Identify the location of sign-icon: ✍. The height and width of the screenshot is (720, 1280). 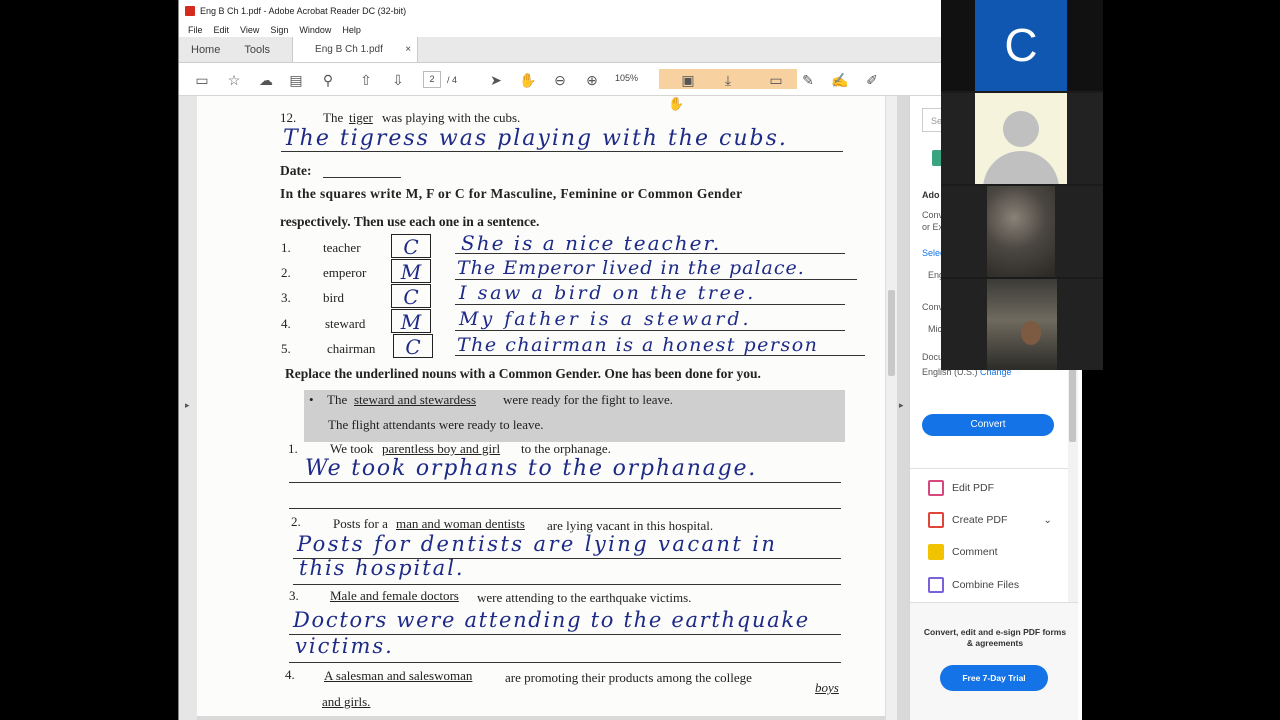
(840, 80).